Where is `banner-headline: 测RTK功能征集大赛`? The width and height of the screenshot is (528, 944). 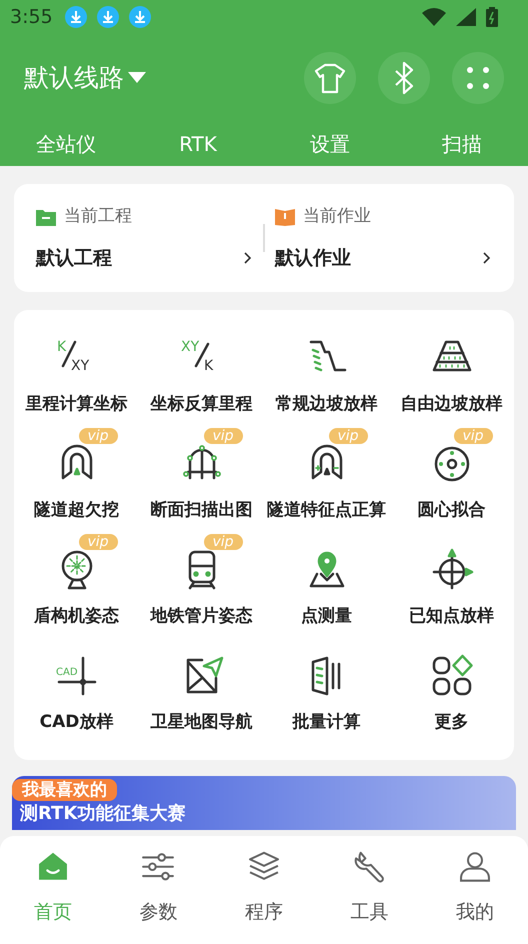 banner-headline: 测RTK功能征集大赛 is located at coordinates (102, 814).